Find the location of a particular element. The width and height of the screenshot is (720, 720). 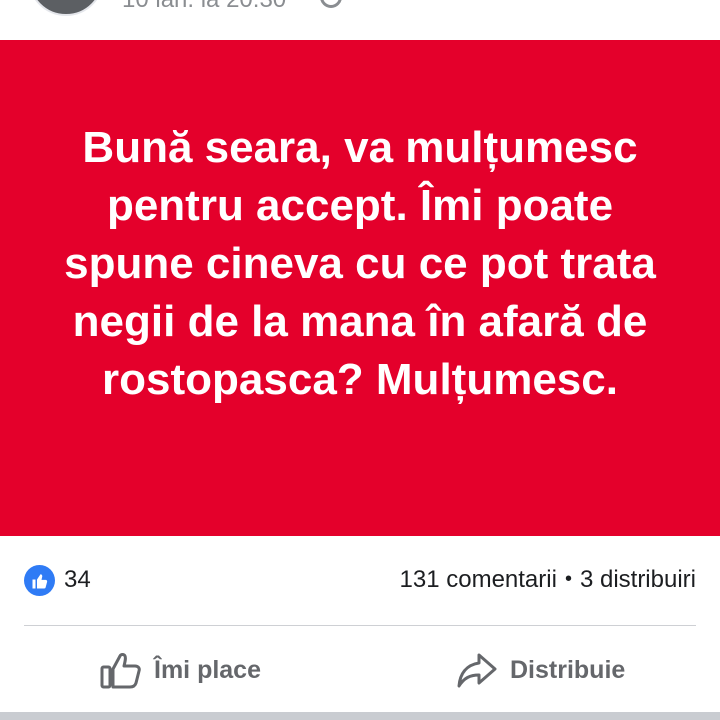

like-button: Îmi place is located at coordinates (180, 670).